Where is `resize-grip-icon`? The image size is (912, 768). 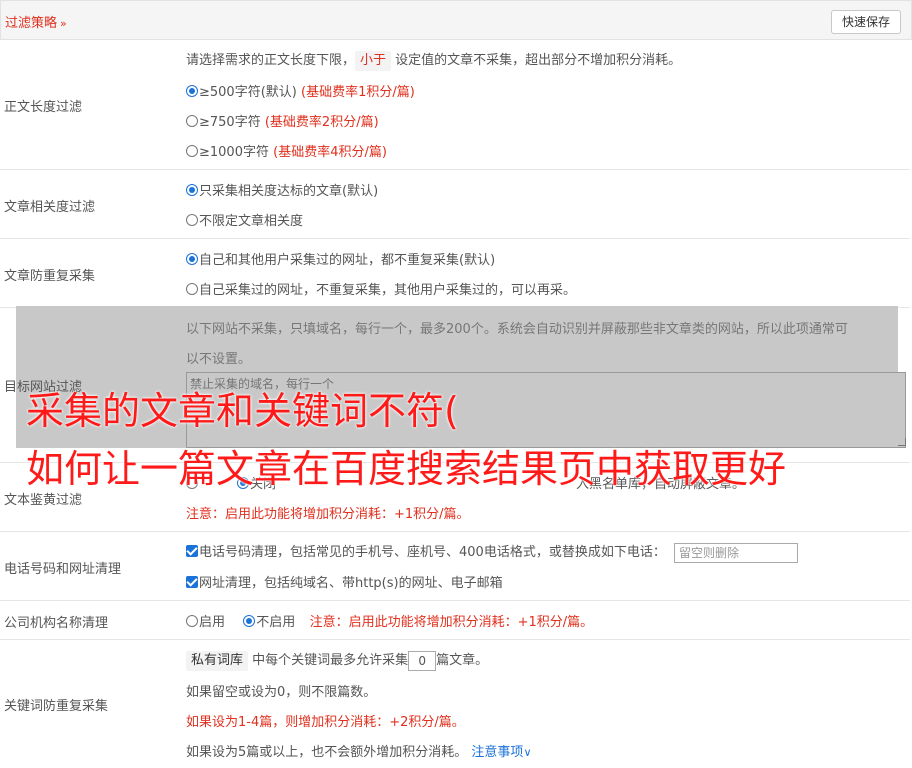 resize-grip-icon is located at coordinates (902, 442).